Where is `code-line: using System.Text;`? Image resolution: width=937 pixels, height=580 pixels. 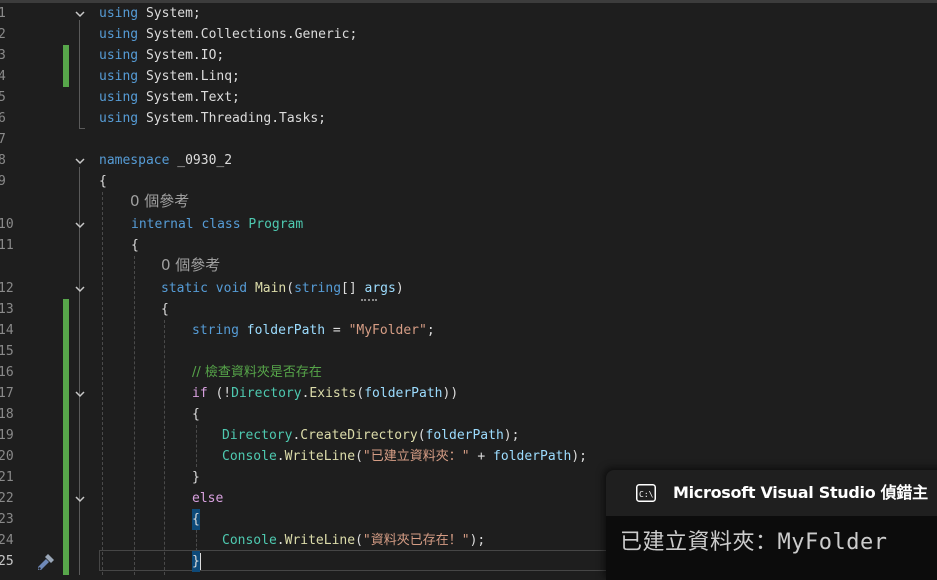
code-line: using System.Text; is located at coordinates (169, 97).